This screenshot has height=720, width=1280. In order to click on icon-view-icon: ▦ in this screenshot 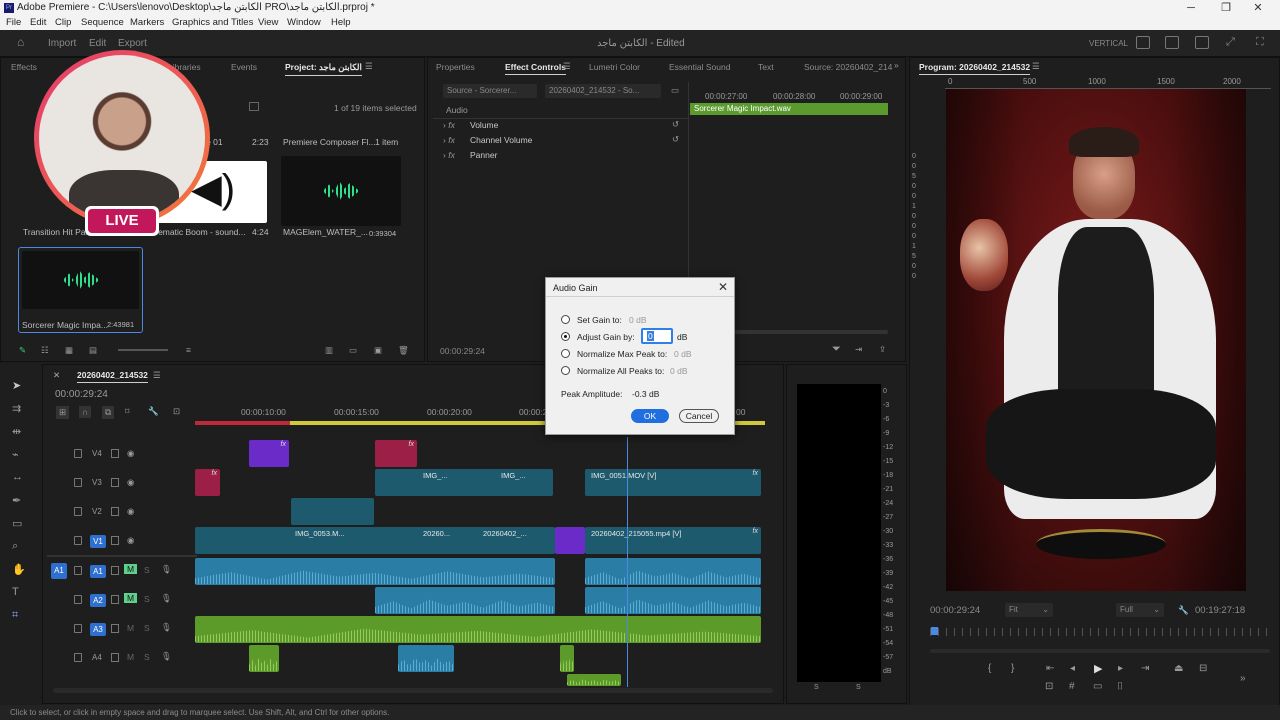, I will do `click(69, 350)`.